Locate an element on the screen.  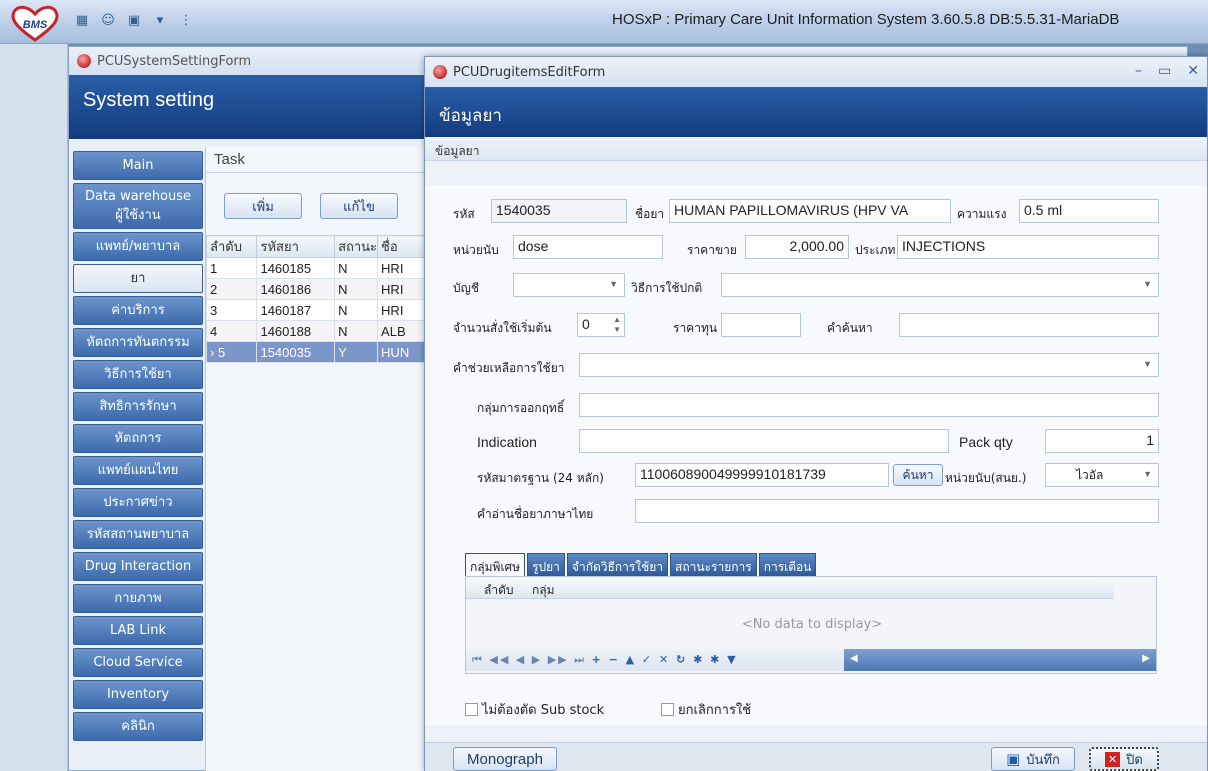
save-icon: ▣ is located at coordinates (134, 20).